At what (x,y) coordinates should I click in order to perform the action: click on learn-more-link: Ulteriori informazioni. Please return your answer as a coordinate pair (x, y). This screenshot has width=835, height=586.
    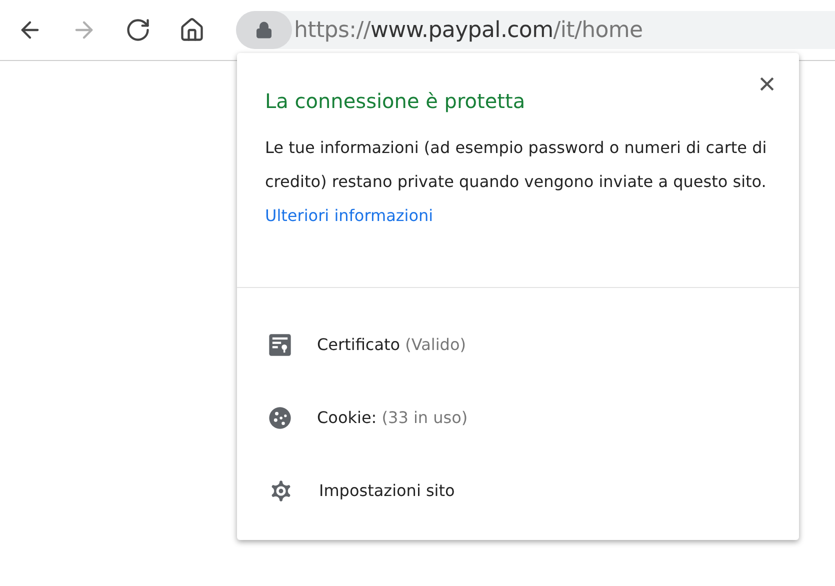
    Looking at the image, I should click on (349, 215).